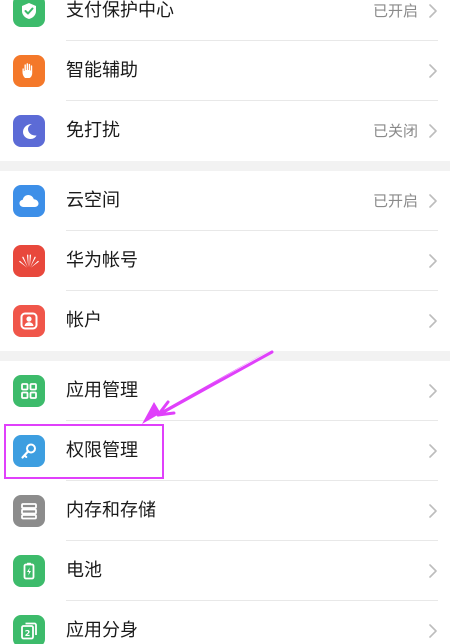  What do you see at coordinates (102, 630) in the screenshot?
I see `settings-item-label: 应用分身` at bounding box center [102, 630].